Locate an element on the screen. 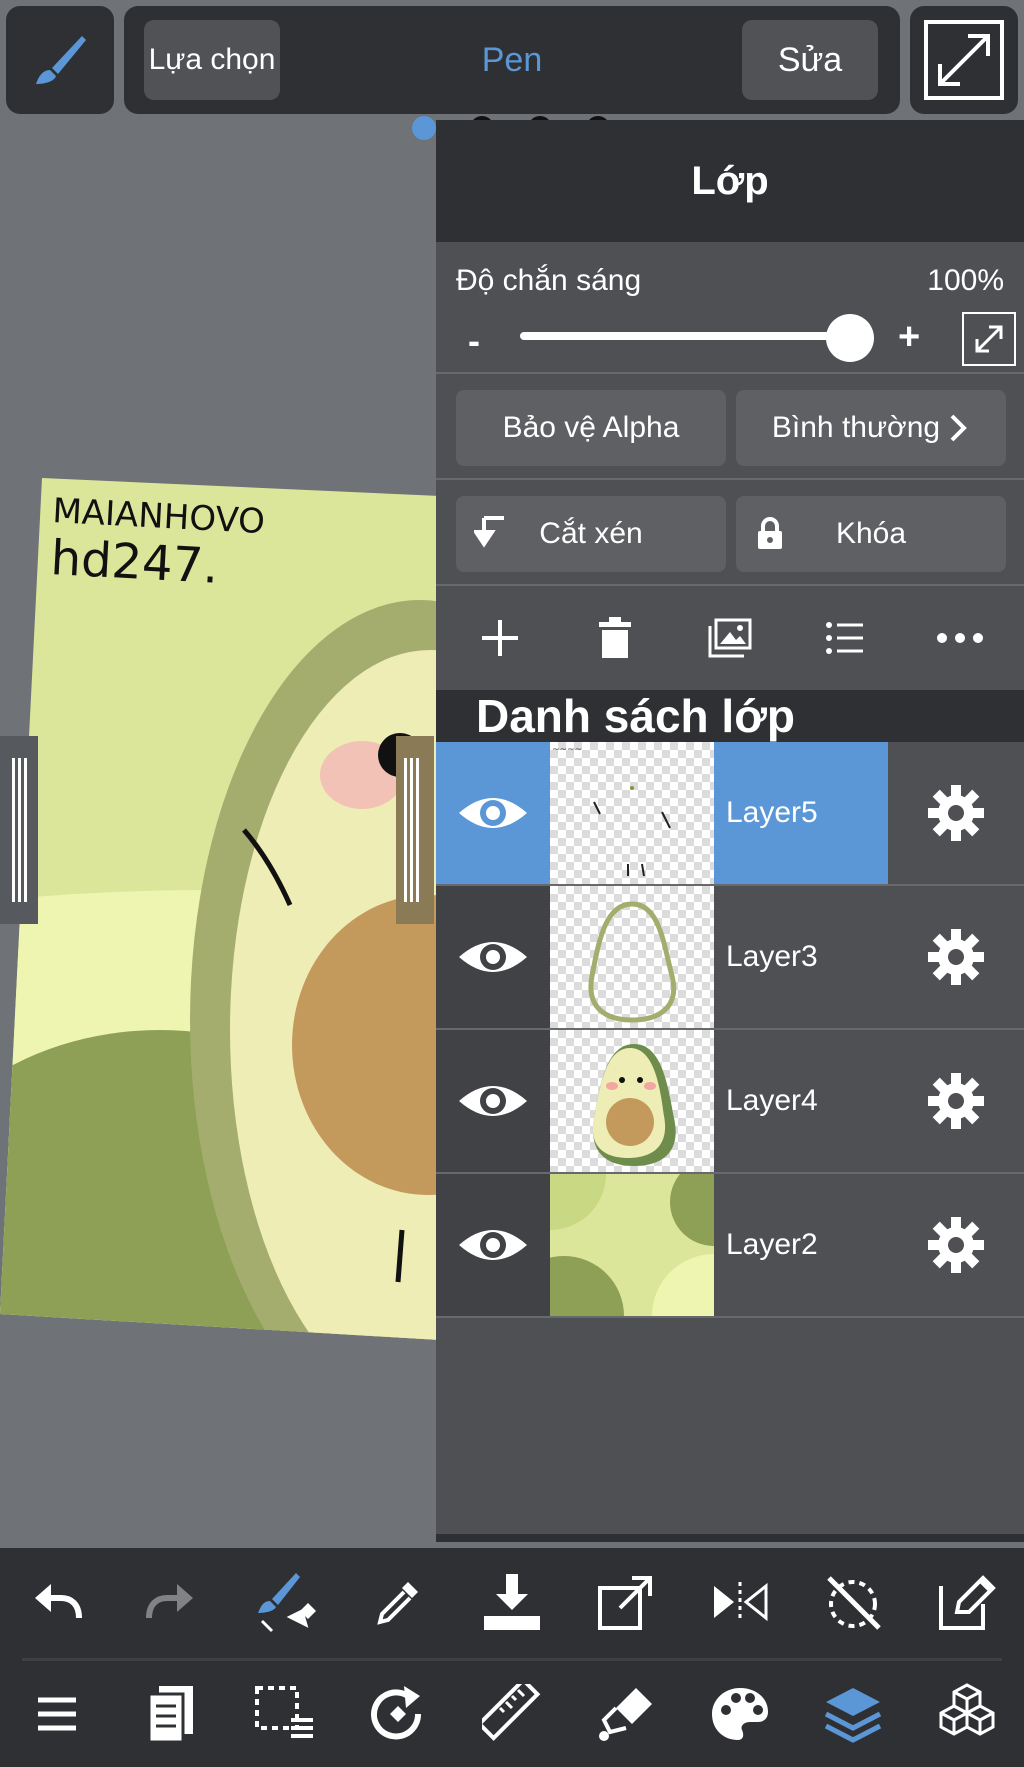 This screenshot has width=1024, height=1767. brush-icon is located at coordinates (61, 60).